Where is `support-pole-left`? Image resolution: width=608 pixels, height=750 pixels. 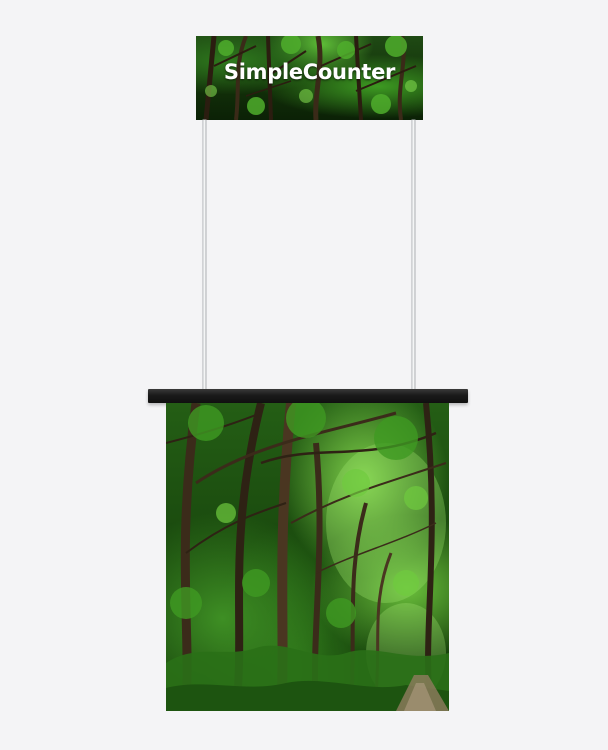 support-pole-left is located at coordinates (204, 255).